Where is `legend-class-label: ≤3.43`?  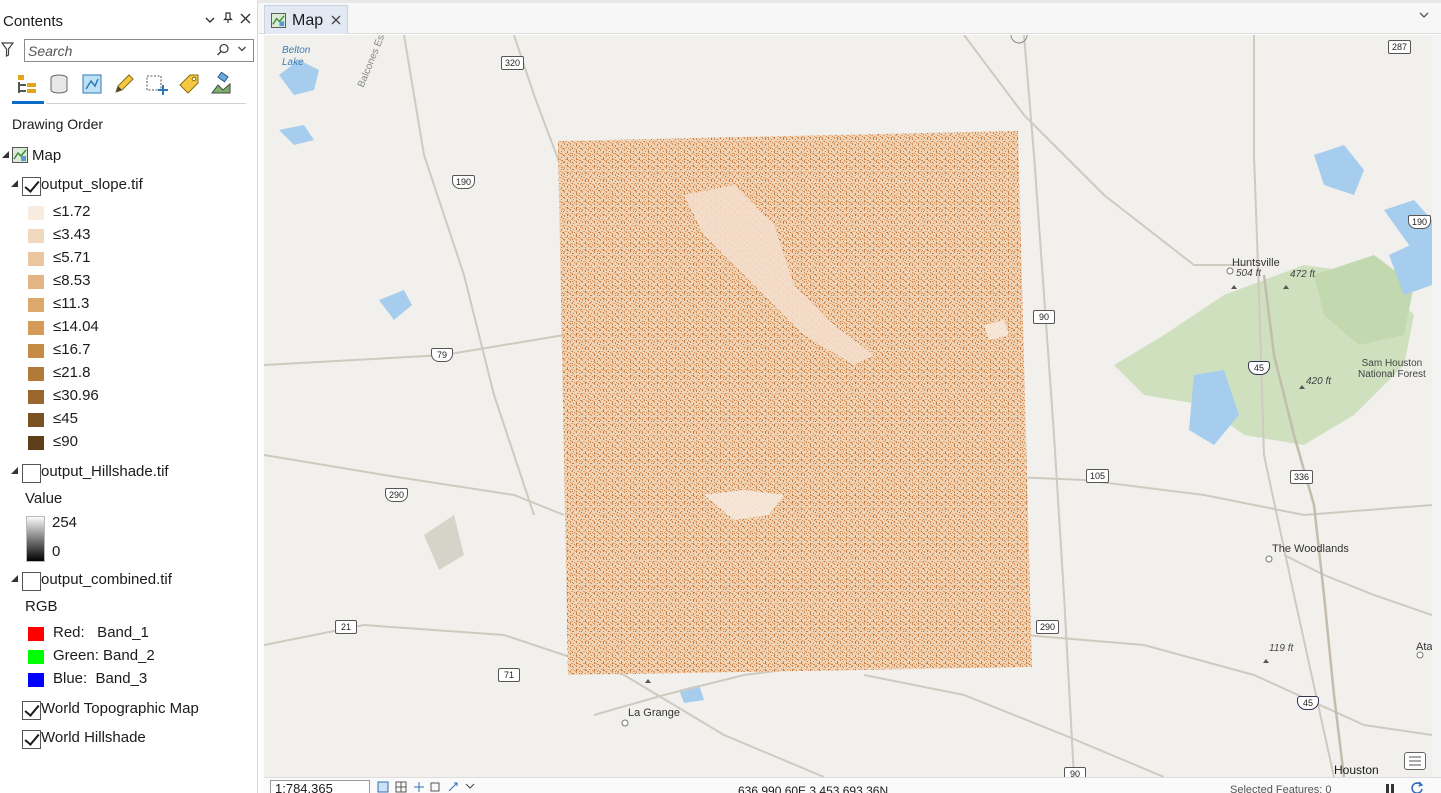
legend-class-label: ≤3.43 is located at coordinates (72, 234).